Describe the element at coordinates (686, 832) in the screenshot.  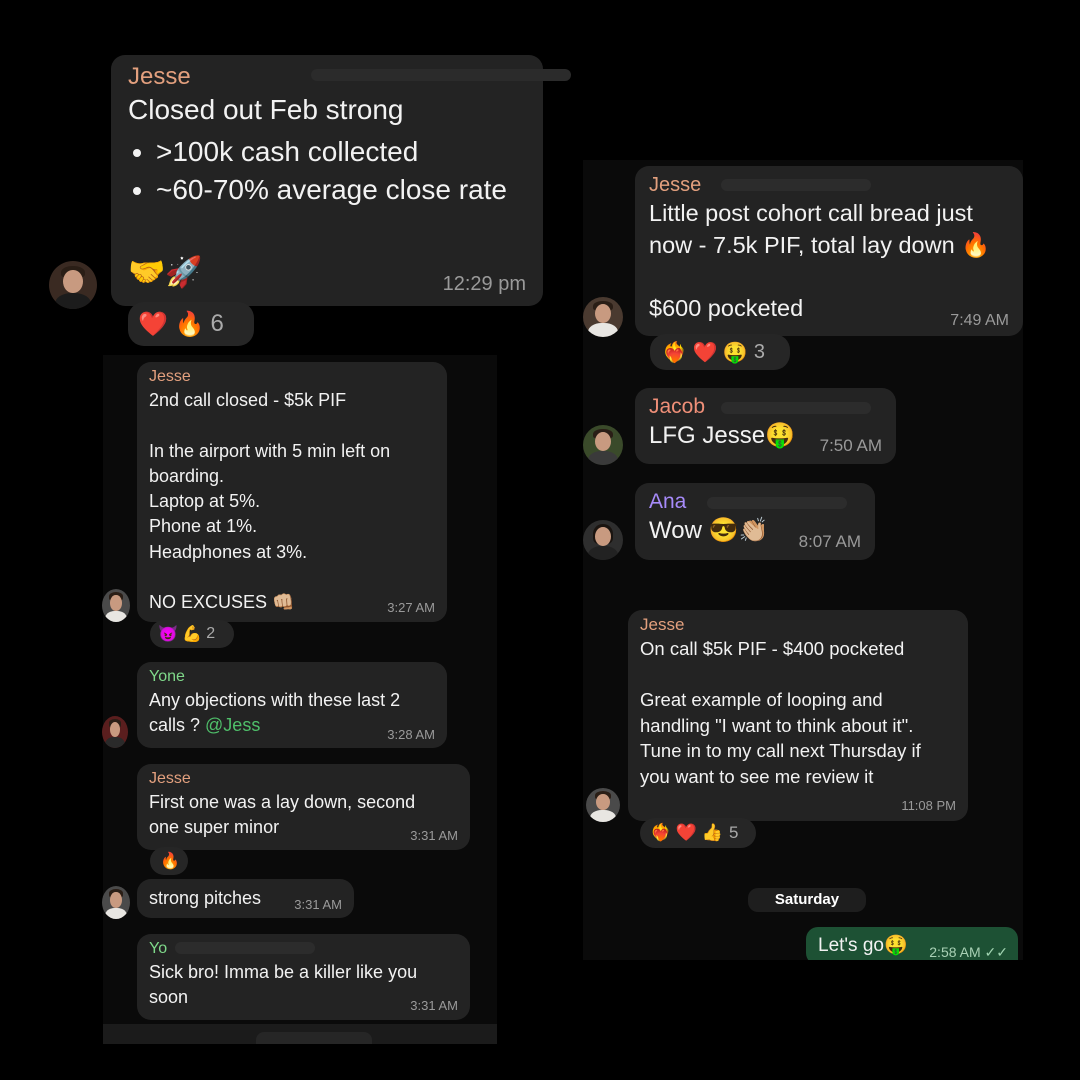
I see `reaction-emojis: ❤️‍🔥 ❤️ 👍` at that location.